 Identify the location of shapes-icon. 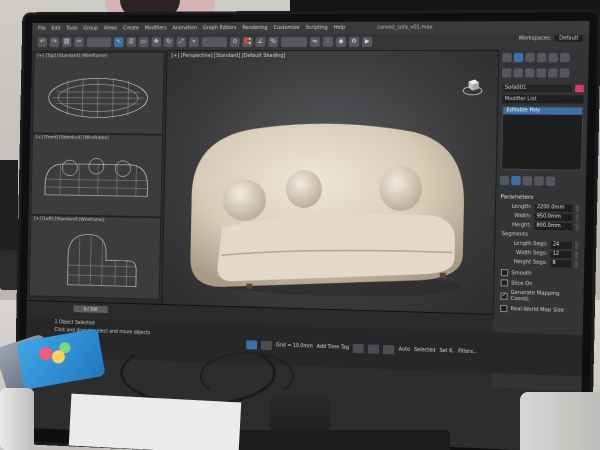
(518, 72).